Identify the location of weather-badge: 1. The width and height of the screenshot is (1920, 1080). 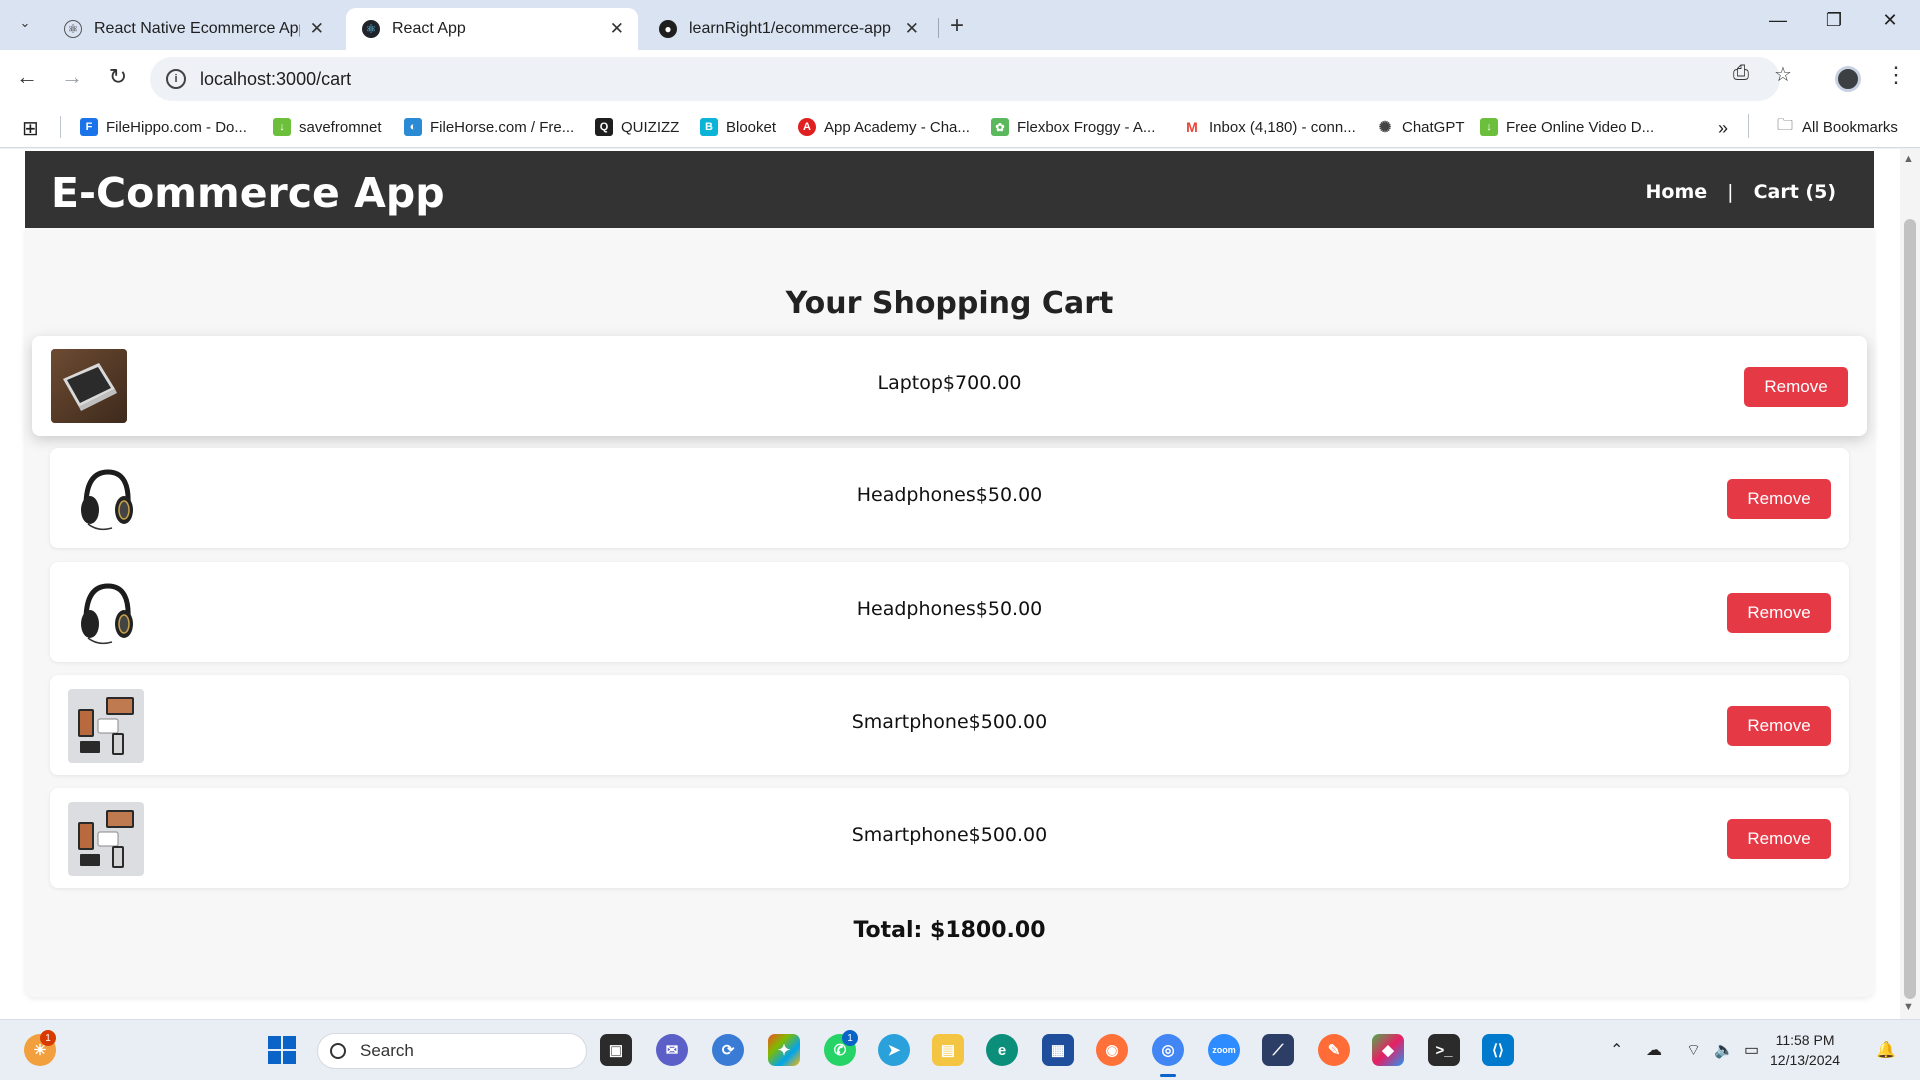
(48, 1038).